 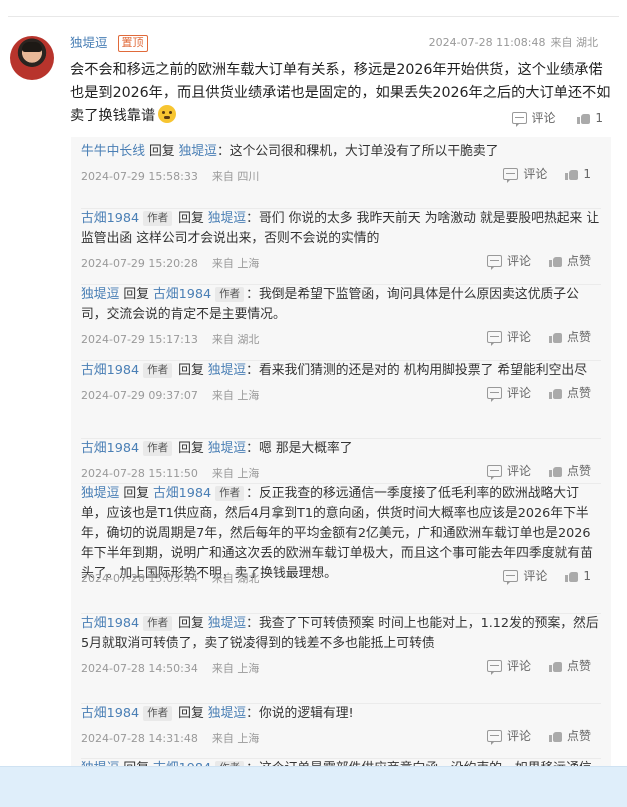 I want to click on reply-time: 2024-07-28 14:50:34, so click(x=139, y=668).